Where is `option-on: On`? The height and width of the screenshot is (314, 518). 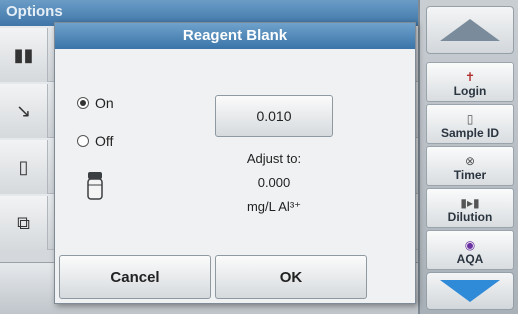
option-on: On is located at coordinates (95, 103).